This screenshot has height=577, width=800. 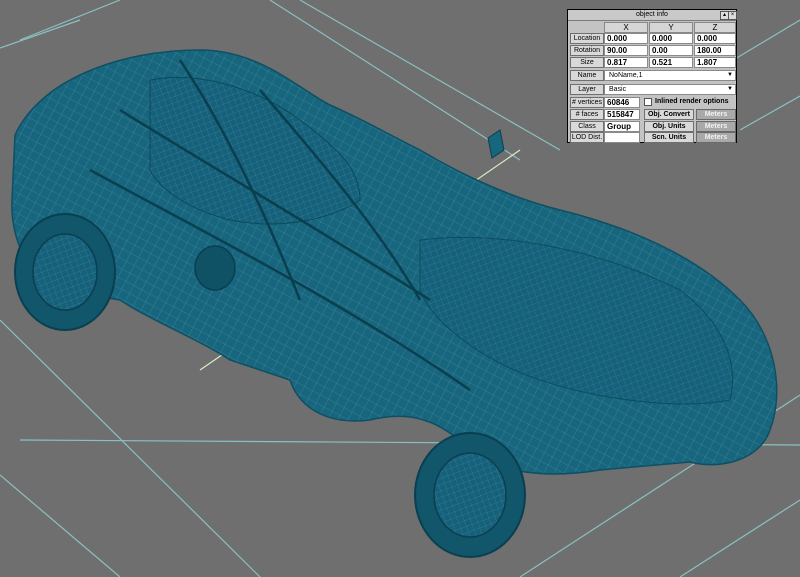 I want to click on panel-titlebar: object info ▴ ×, so click(x=652, y=15).